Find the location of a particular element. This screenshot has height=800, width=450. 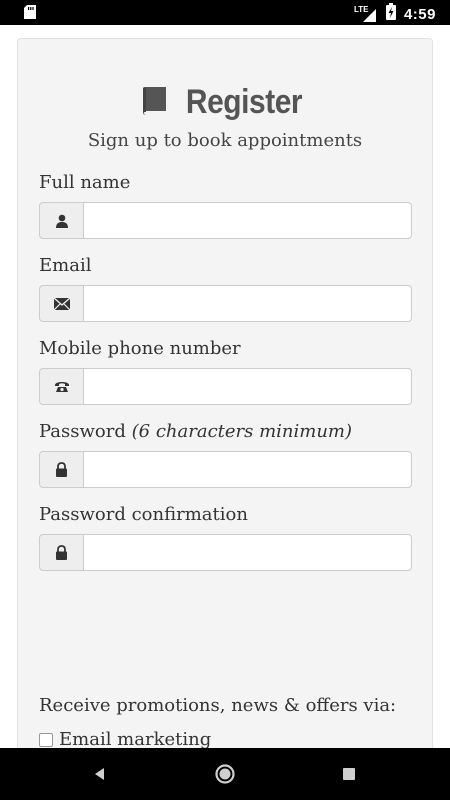

home-button is located at coordinates (225, 774).